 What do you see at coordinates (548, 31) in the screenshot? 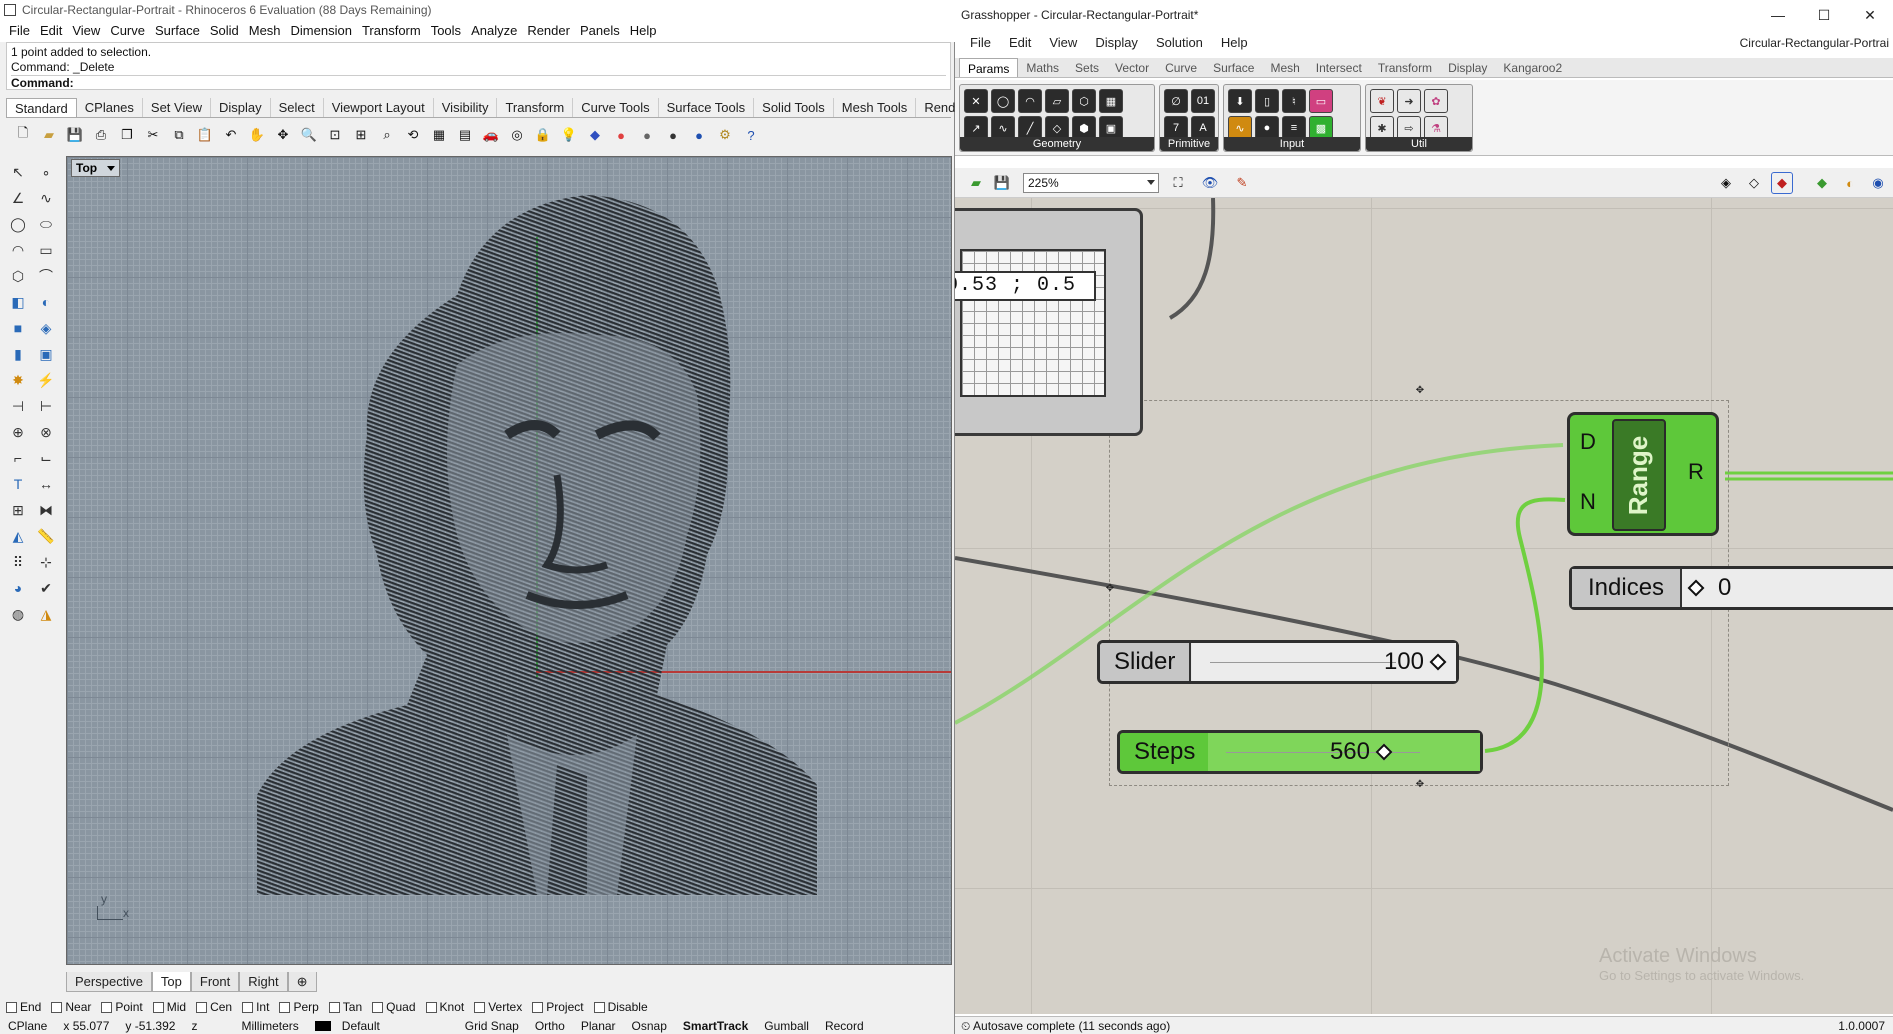
I see `rhino-menu-render: Render` at bounding box center [548, 31].